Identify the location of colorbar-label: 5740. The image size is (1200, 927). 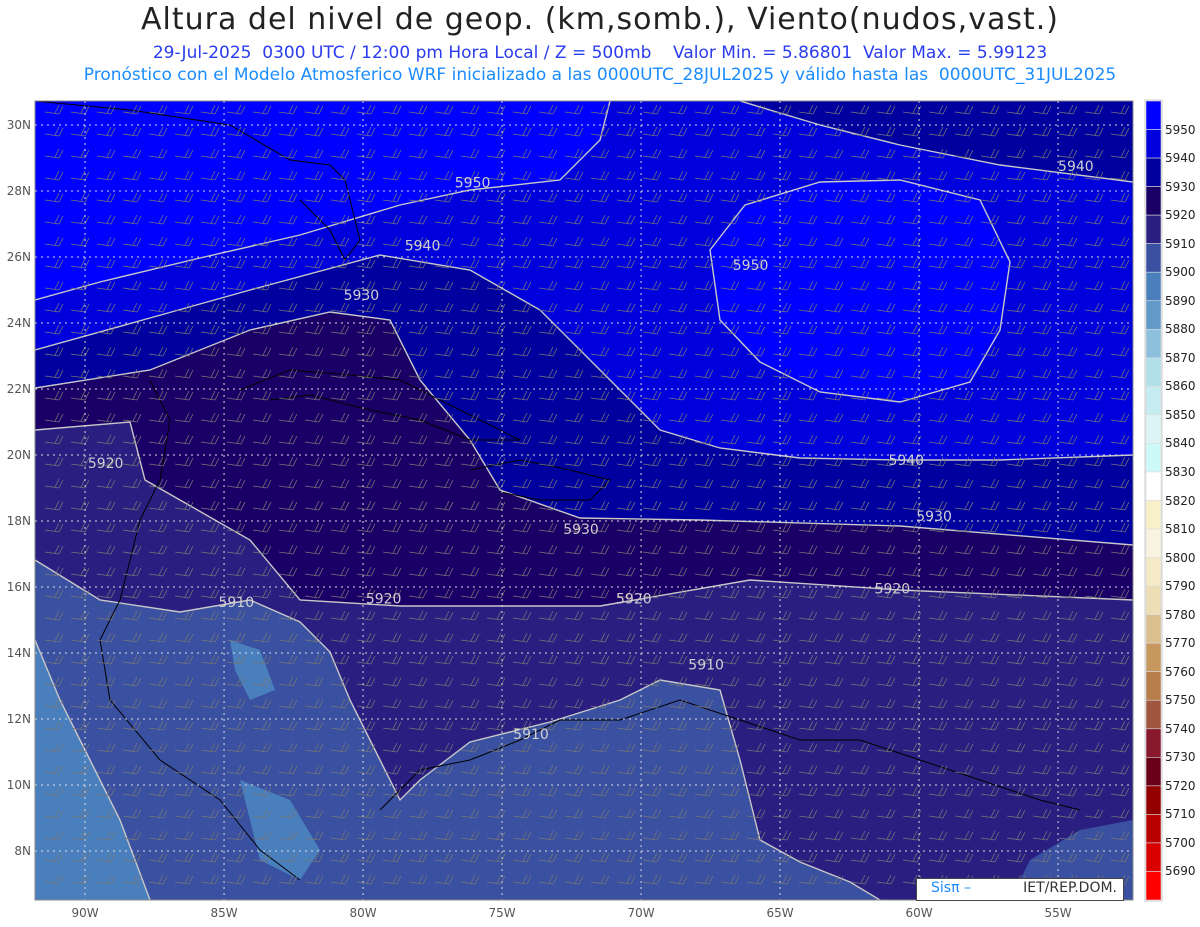
(1180, 728).